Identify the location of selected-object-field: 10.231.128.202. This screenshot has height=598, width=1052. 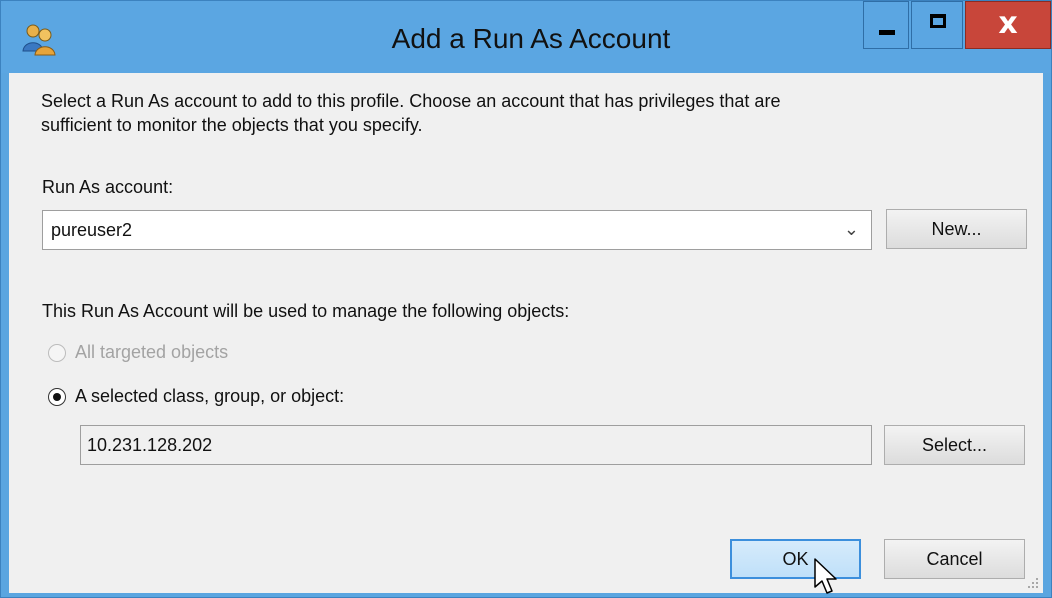
(476, 445).